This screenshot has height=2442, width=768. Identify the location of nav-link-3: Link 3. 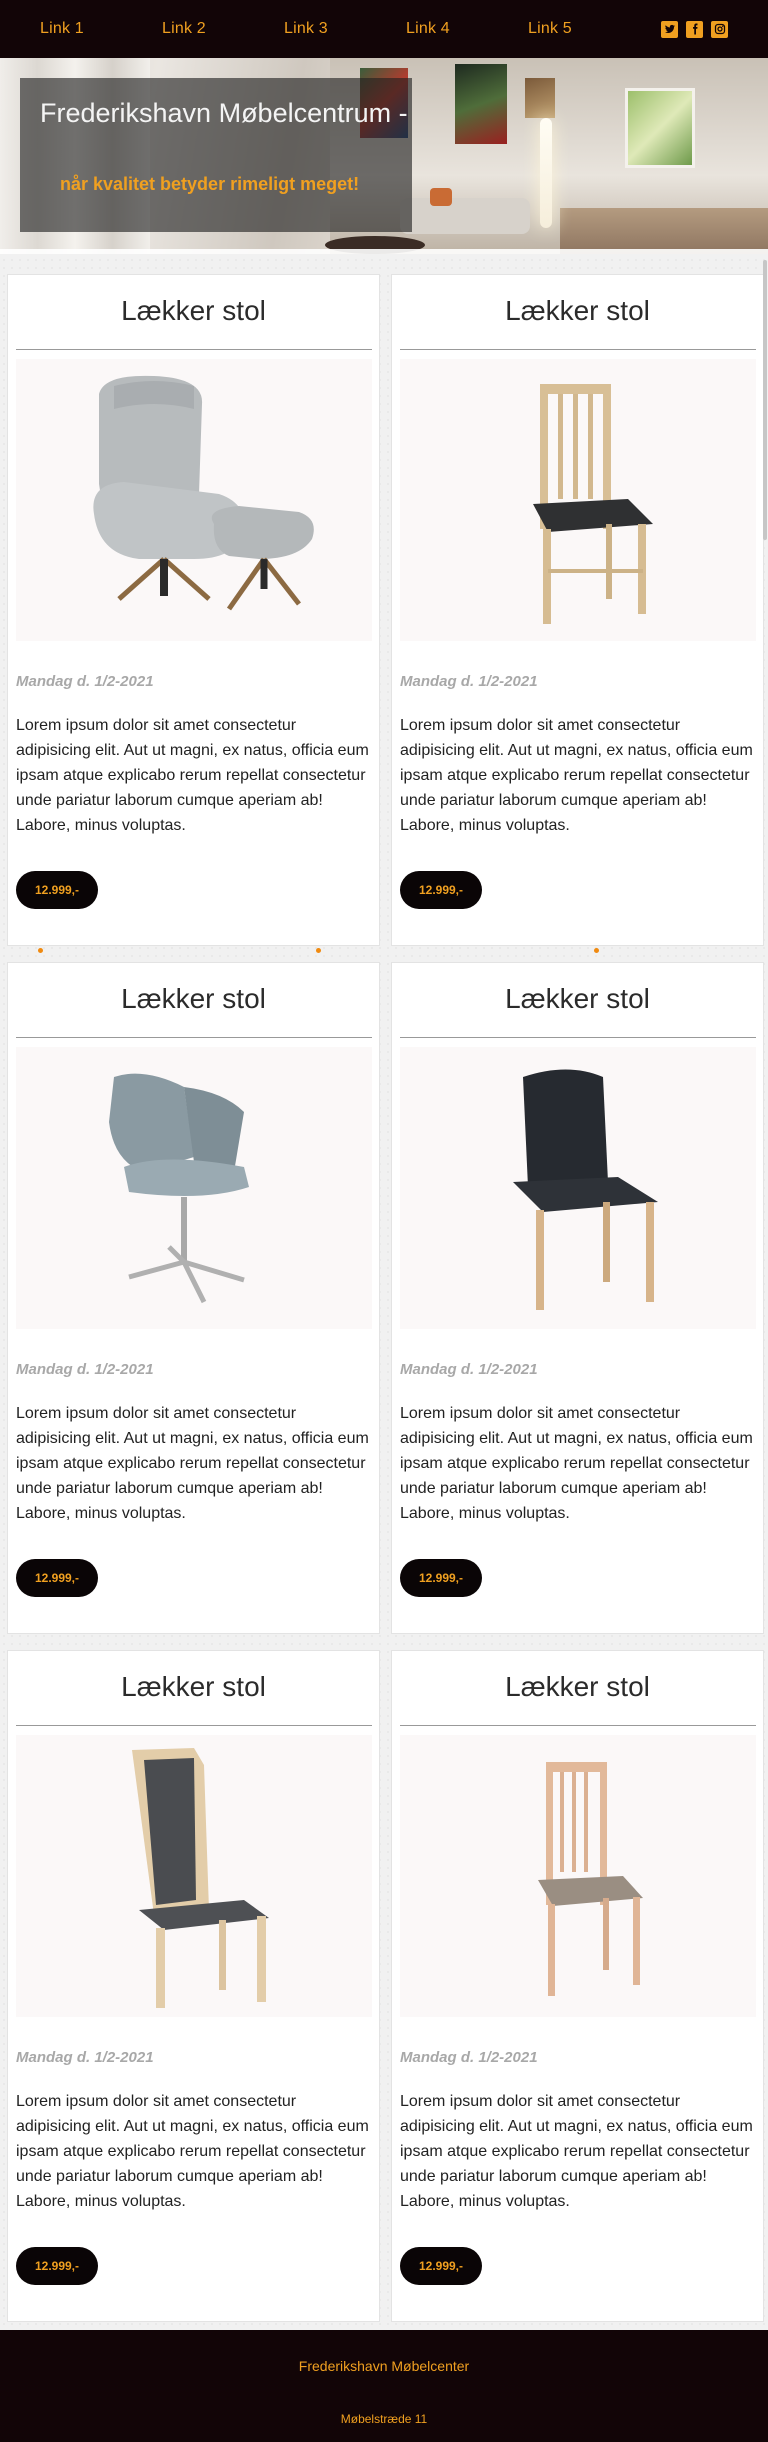
(329, 29).